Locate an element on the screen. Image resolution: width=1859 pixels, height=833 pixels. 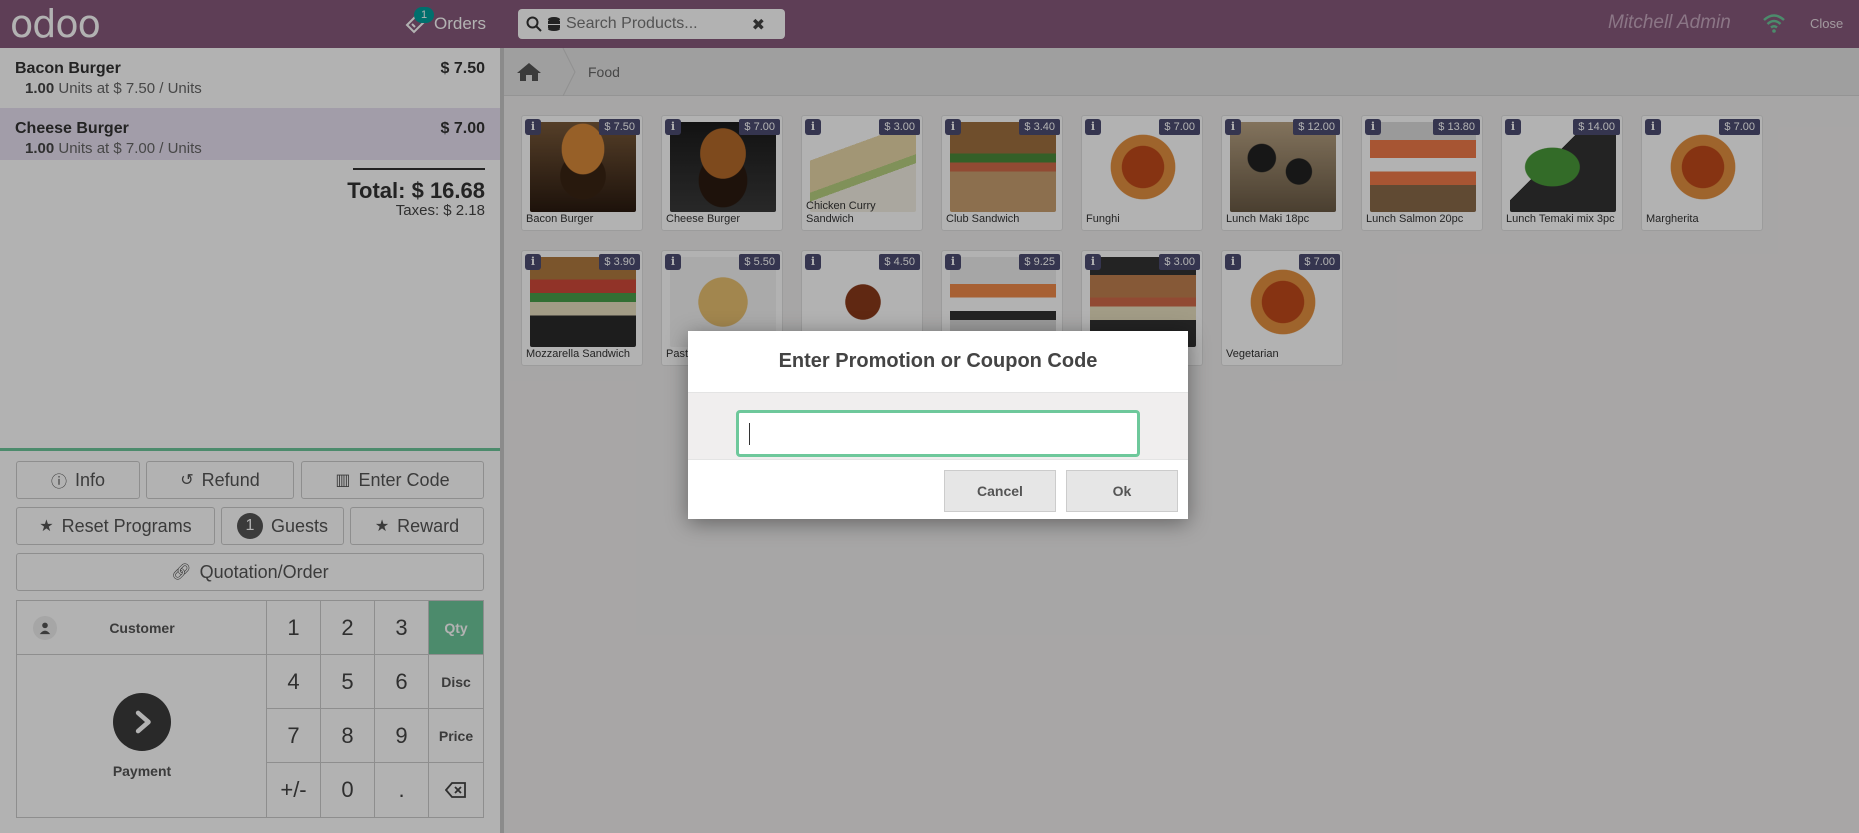
ok-button: Ok is located at coordinates (1122, 491).